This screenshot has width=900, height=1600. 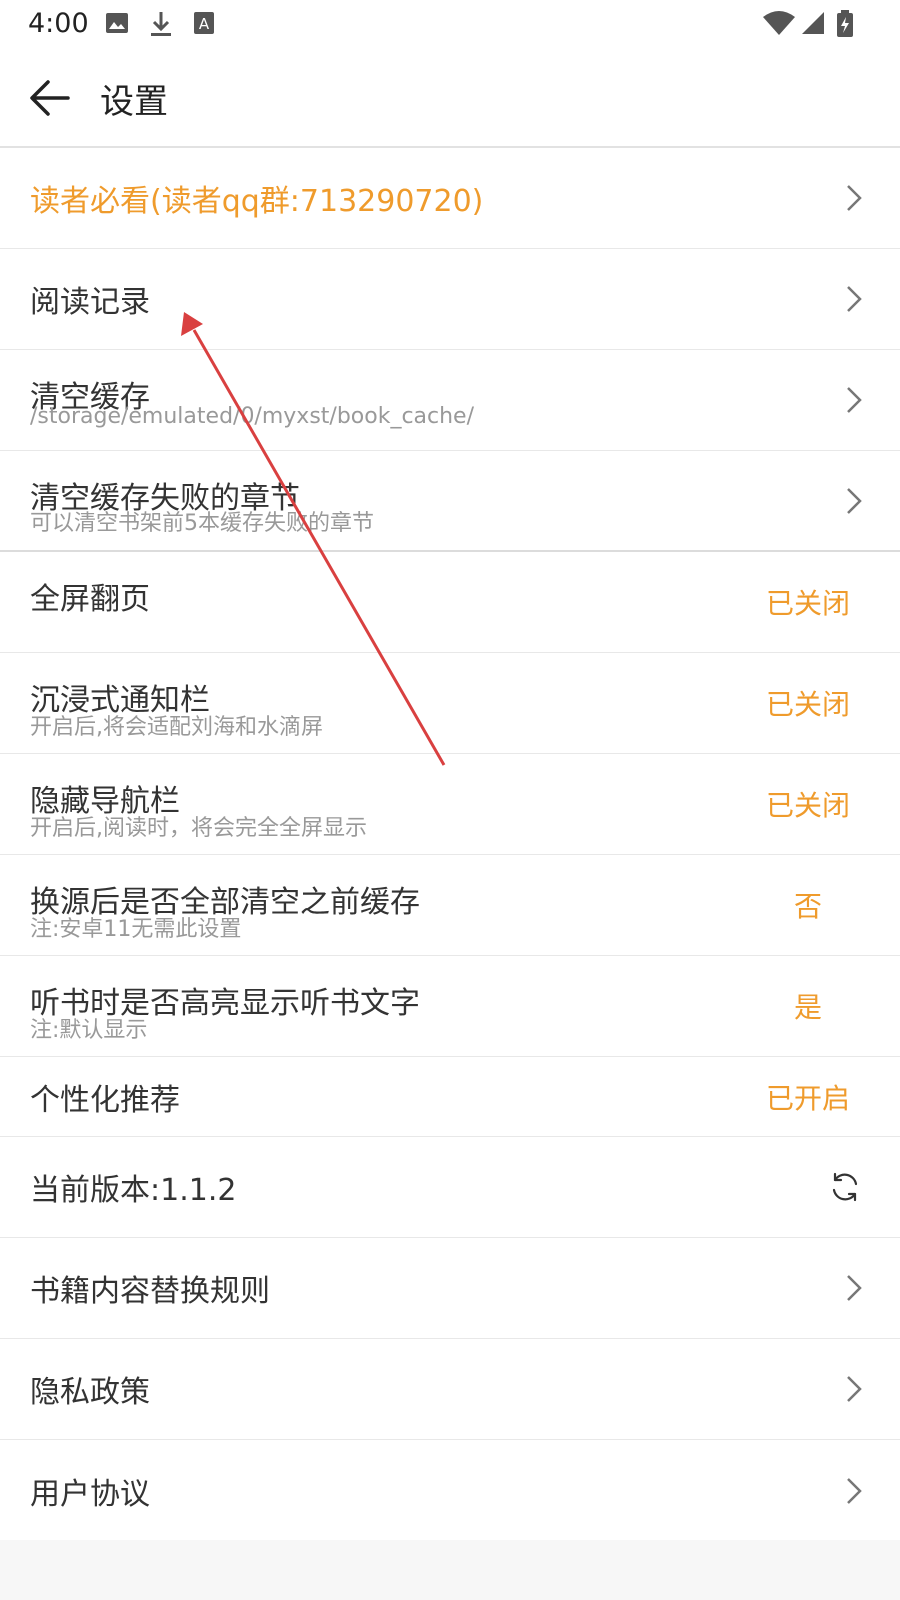 I want to click on download-icon, so click(x=161, y=24).